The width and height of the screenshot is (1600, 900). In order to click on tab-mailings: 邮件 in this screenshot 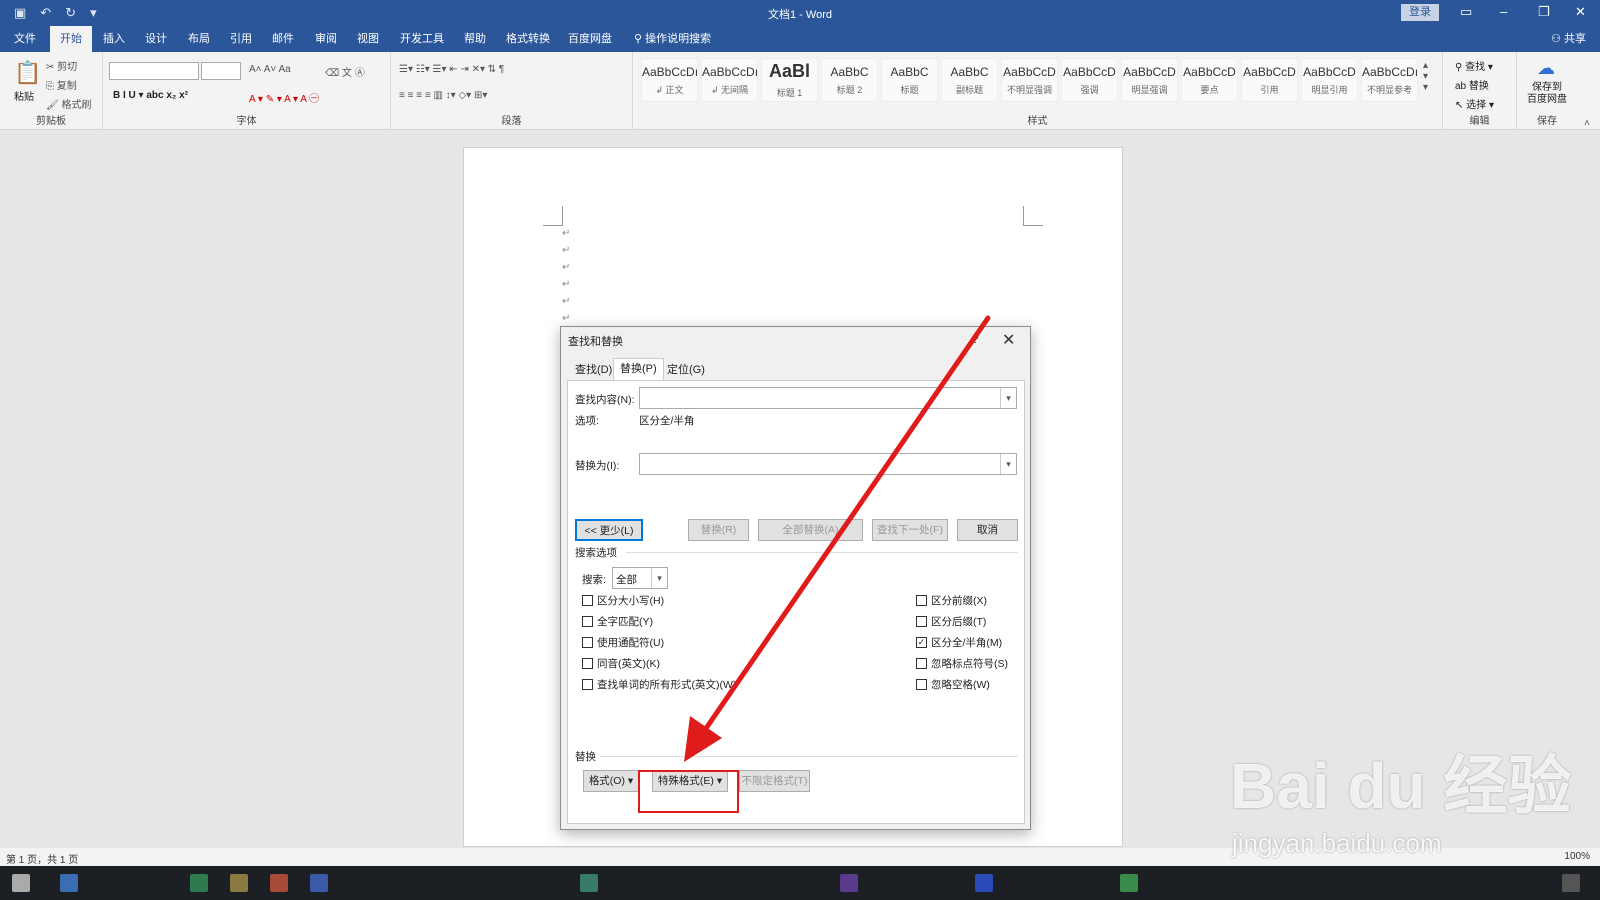, I will do `click(283, 39)`.